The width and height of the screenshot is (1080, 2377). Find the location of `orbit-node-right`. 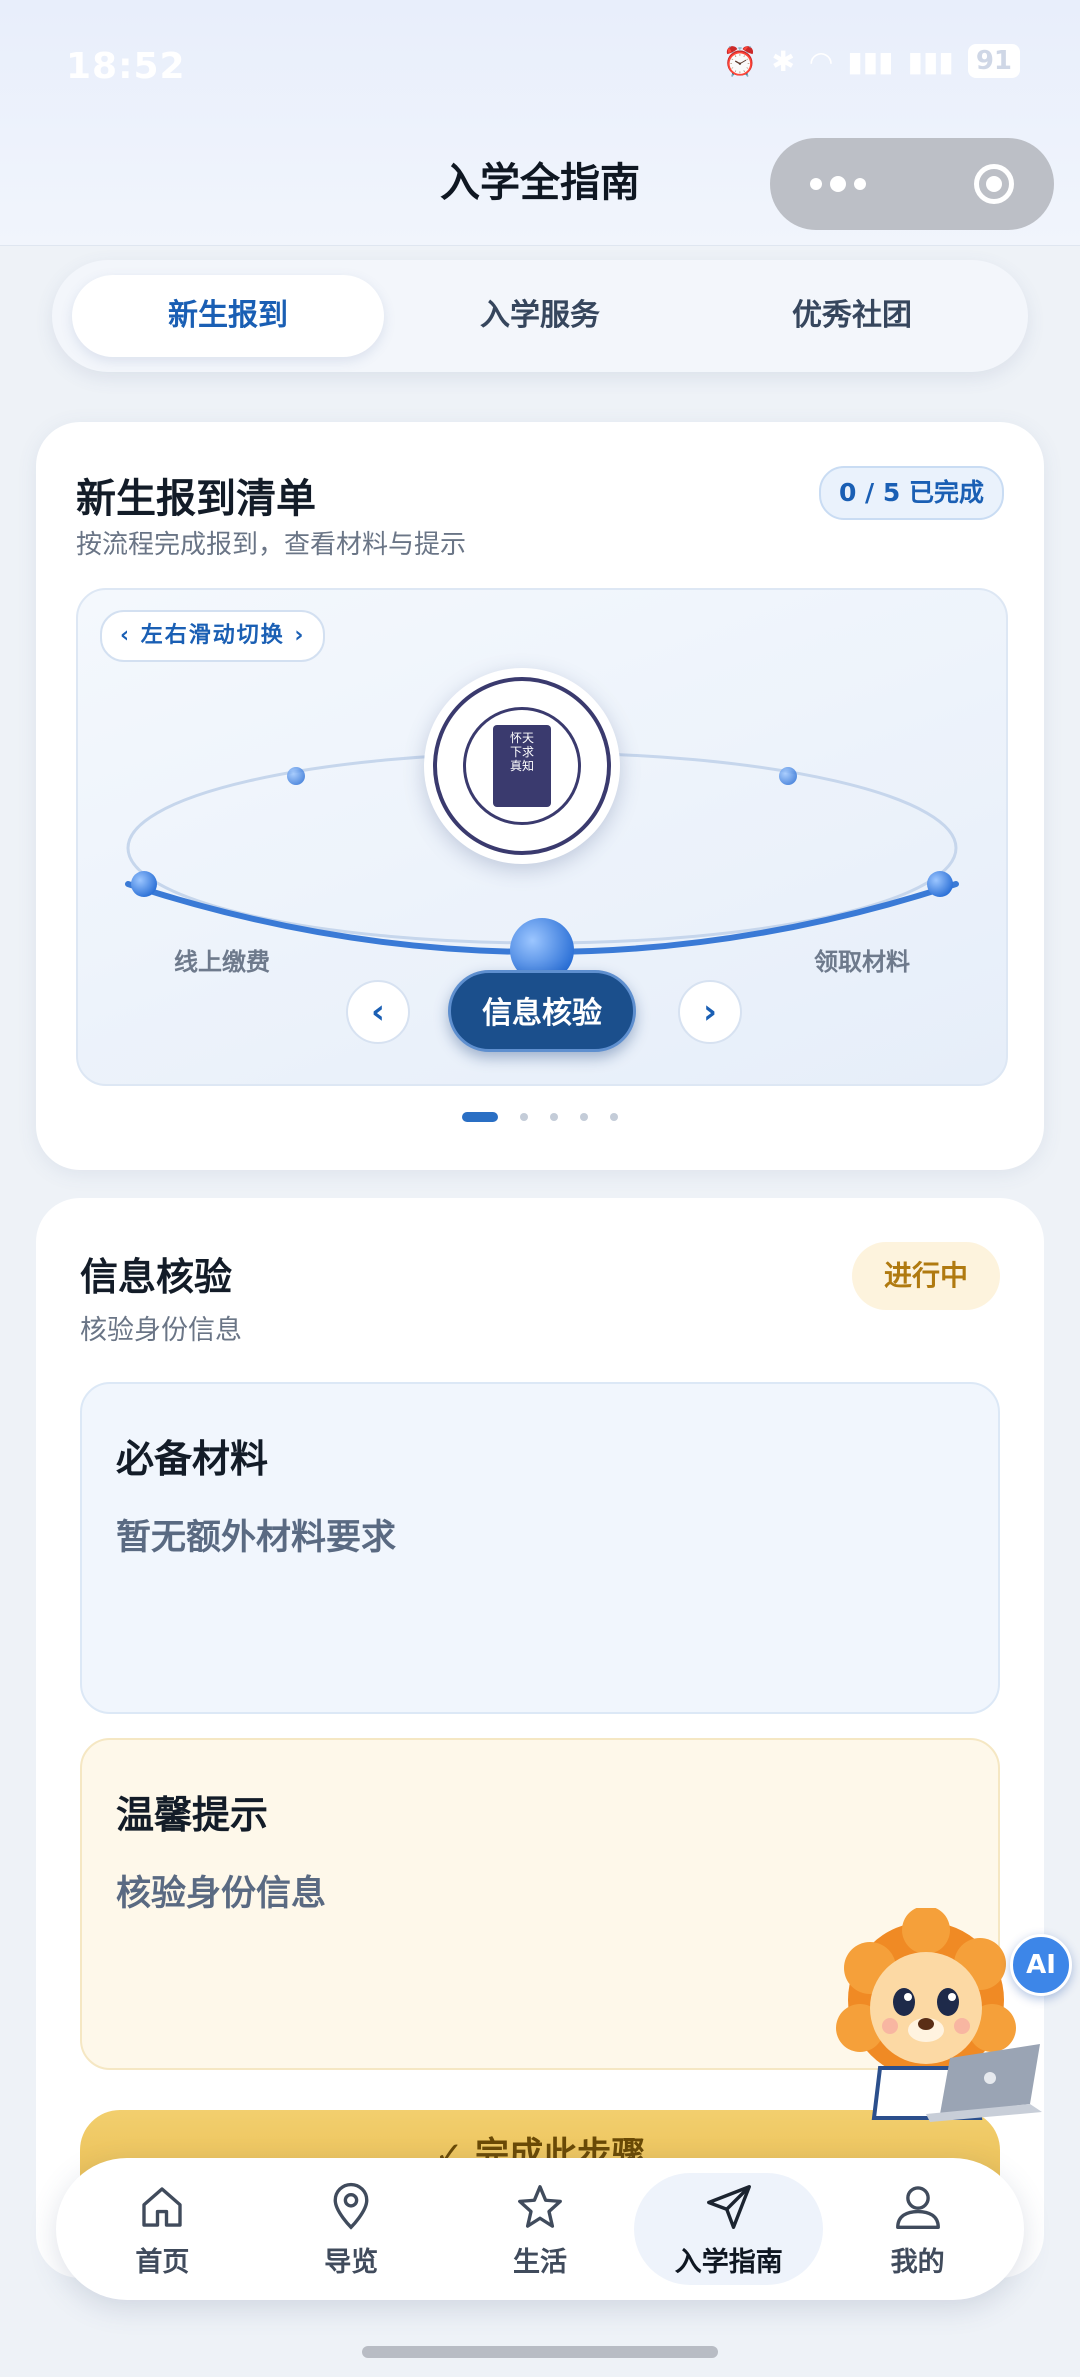

orbit-node-right is located at coordinates (940, 884).